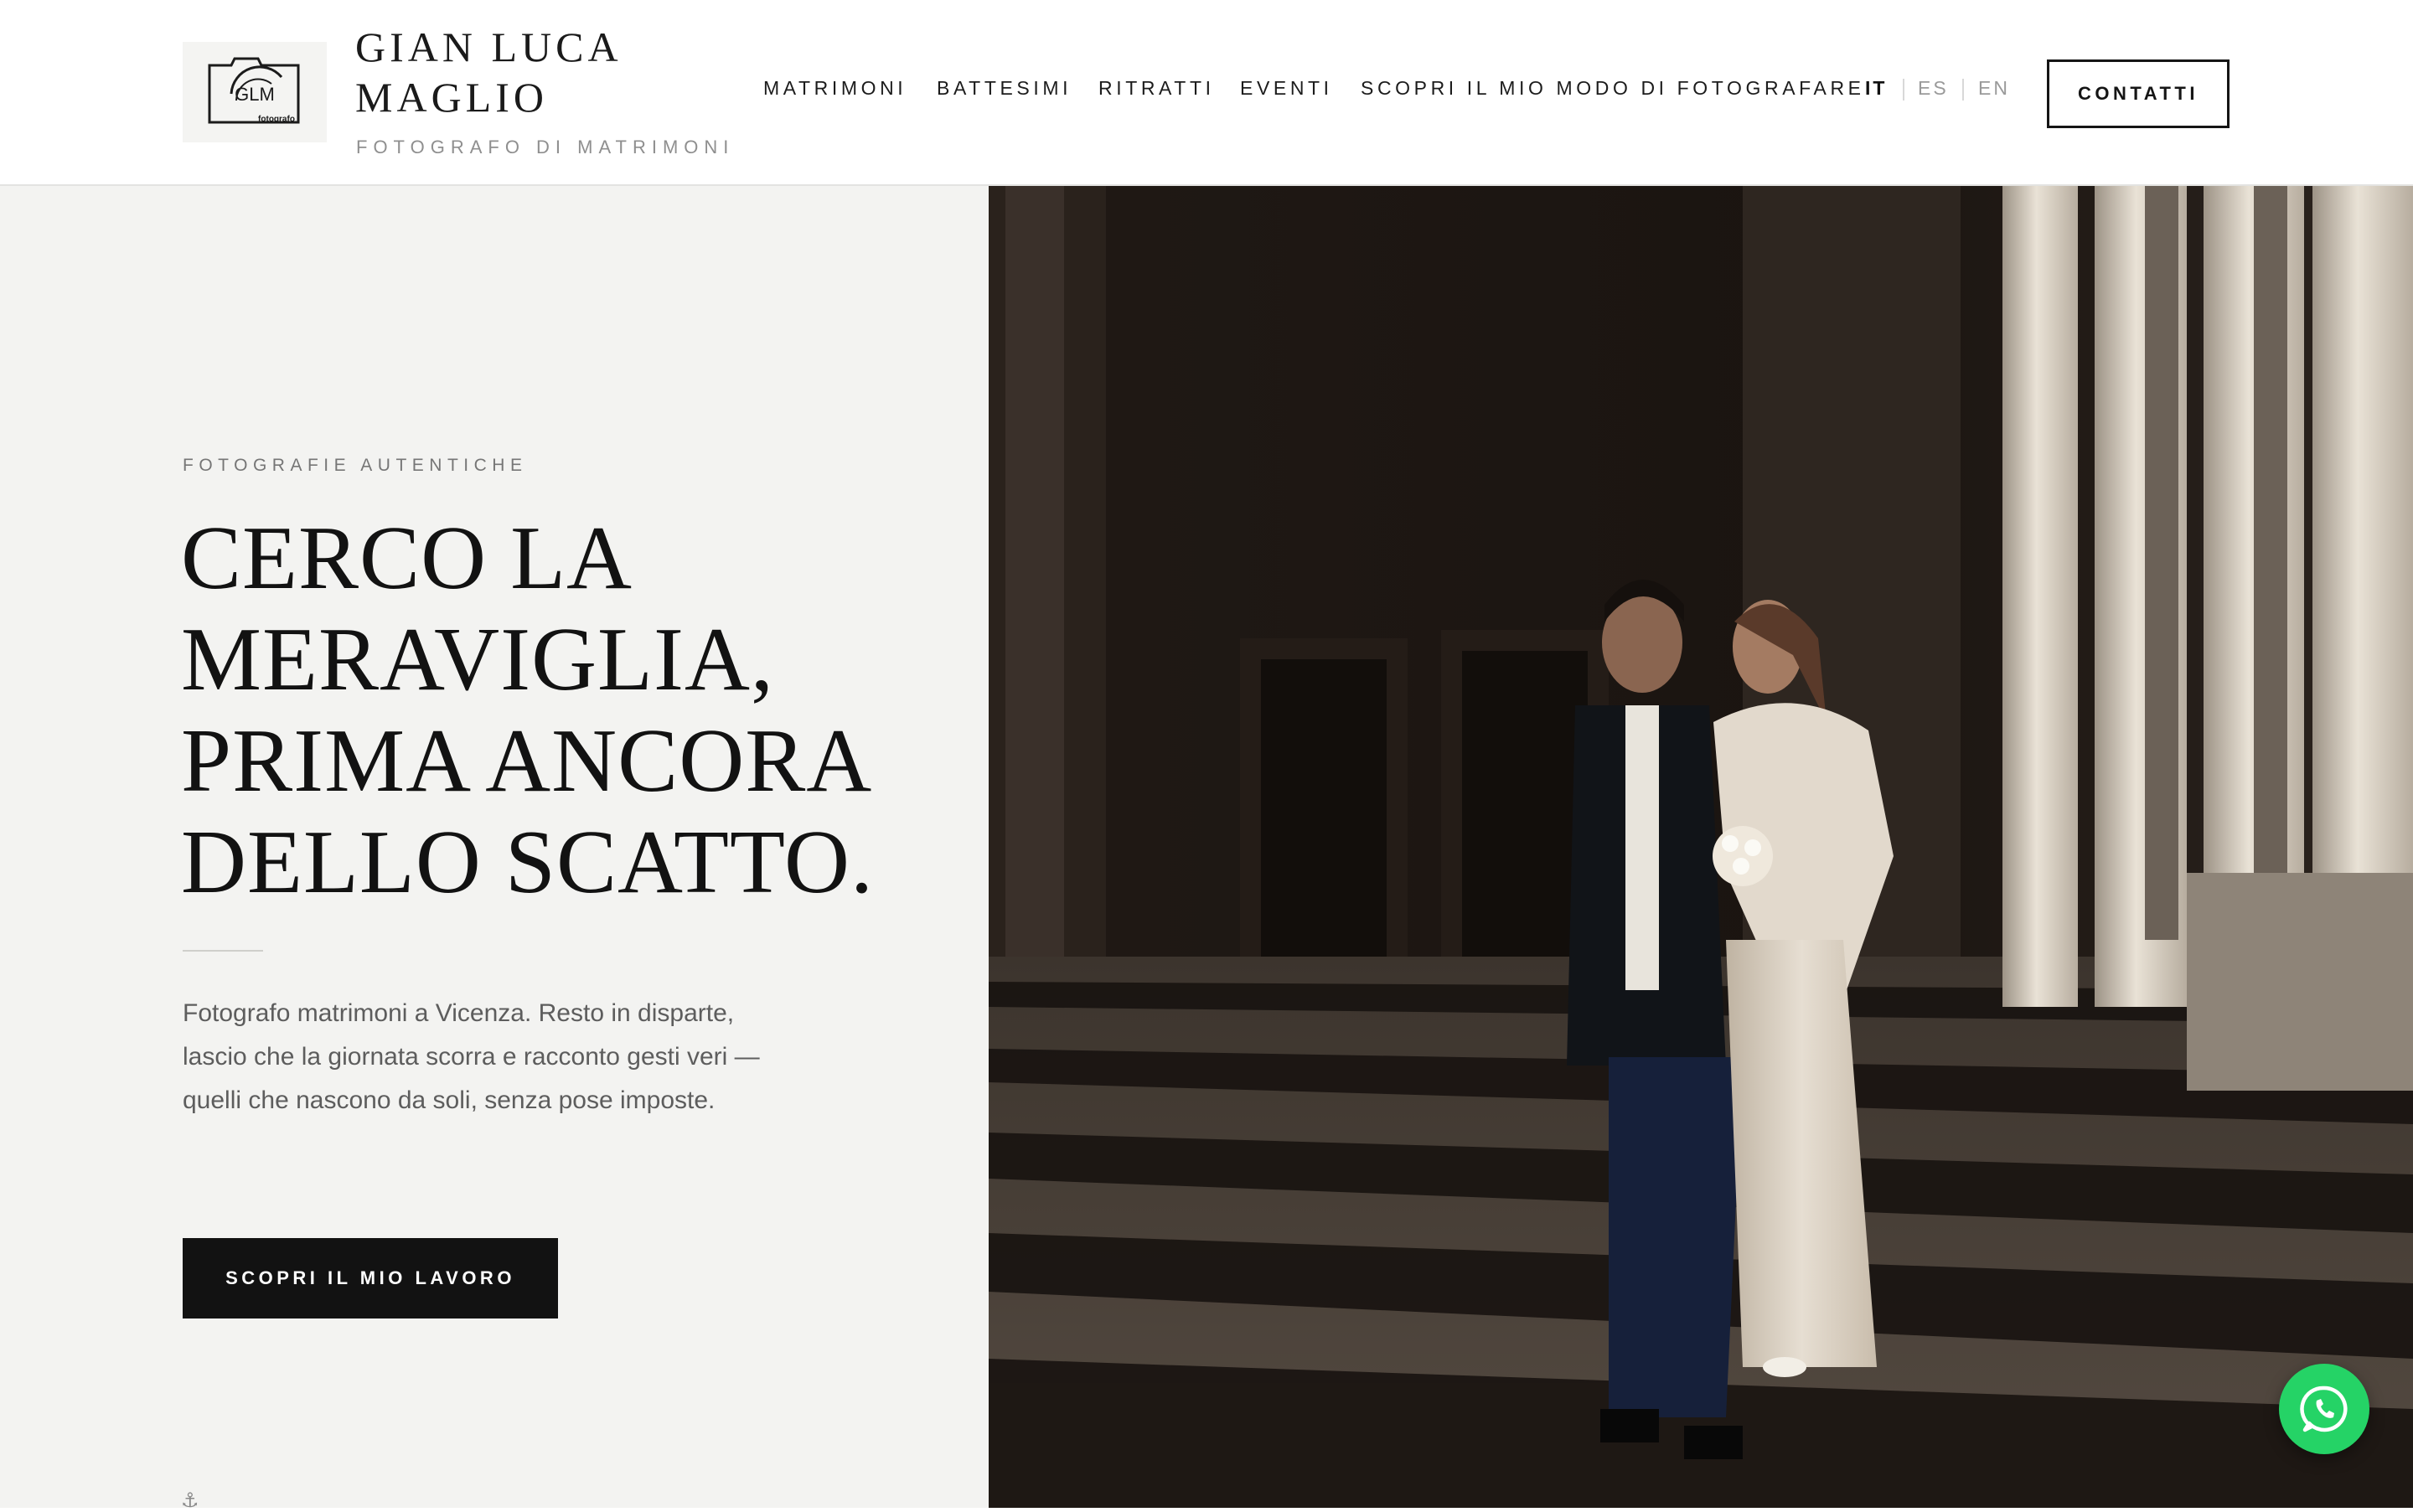  Describe the element at coordinates (1156, 88) in the screenshot. I see `nav-item-ritratti: RITRATTI` at that location.